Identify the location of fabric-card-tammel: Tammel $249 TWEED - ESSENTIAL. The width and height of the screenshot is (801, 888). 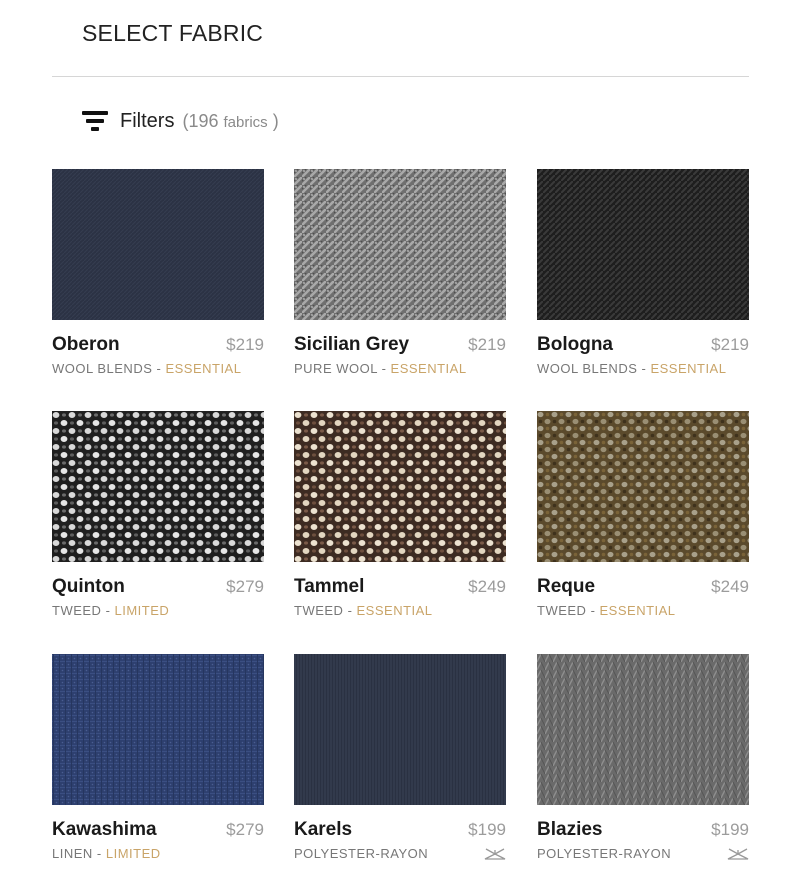
(400, 514).